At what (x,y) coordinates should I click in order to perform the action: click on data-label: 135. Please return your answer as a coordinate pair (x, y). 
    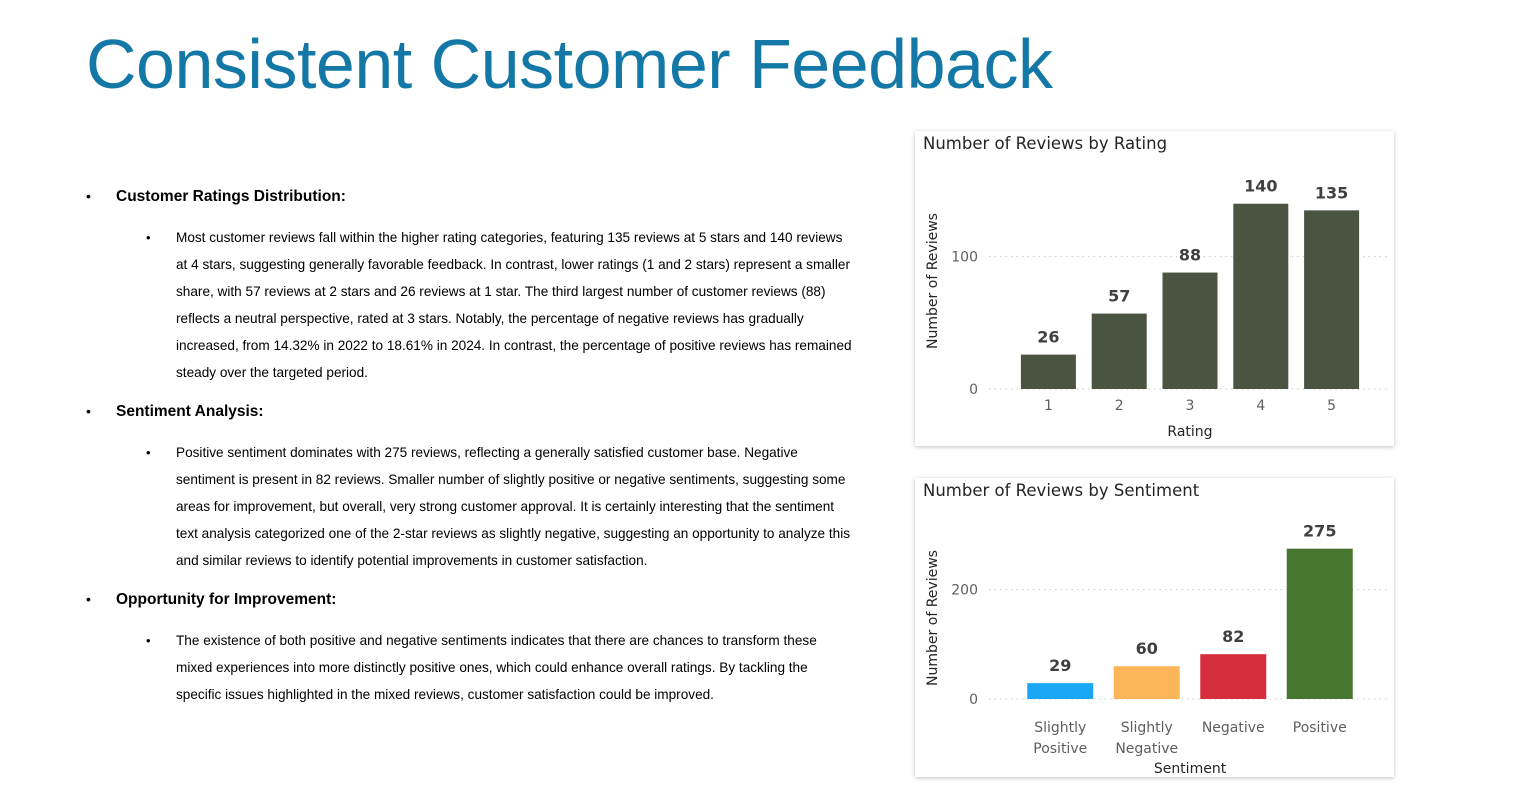
    Looking at the image, I should click on (1331, 192).